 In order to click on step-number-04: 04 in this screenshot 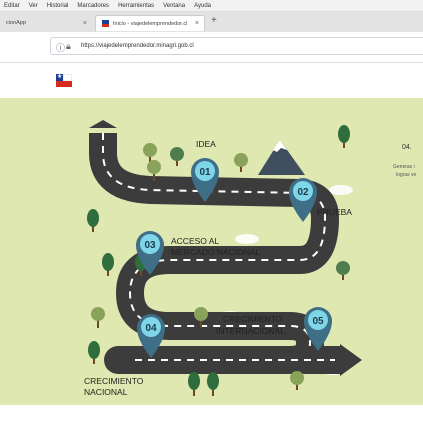, I will do `click(151, 328)`.